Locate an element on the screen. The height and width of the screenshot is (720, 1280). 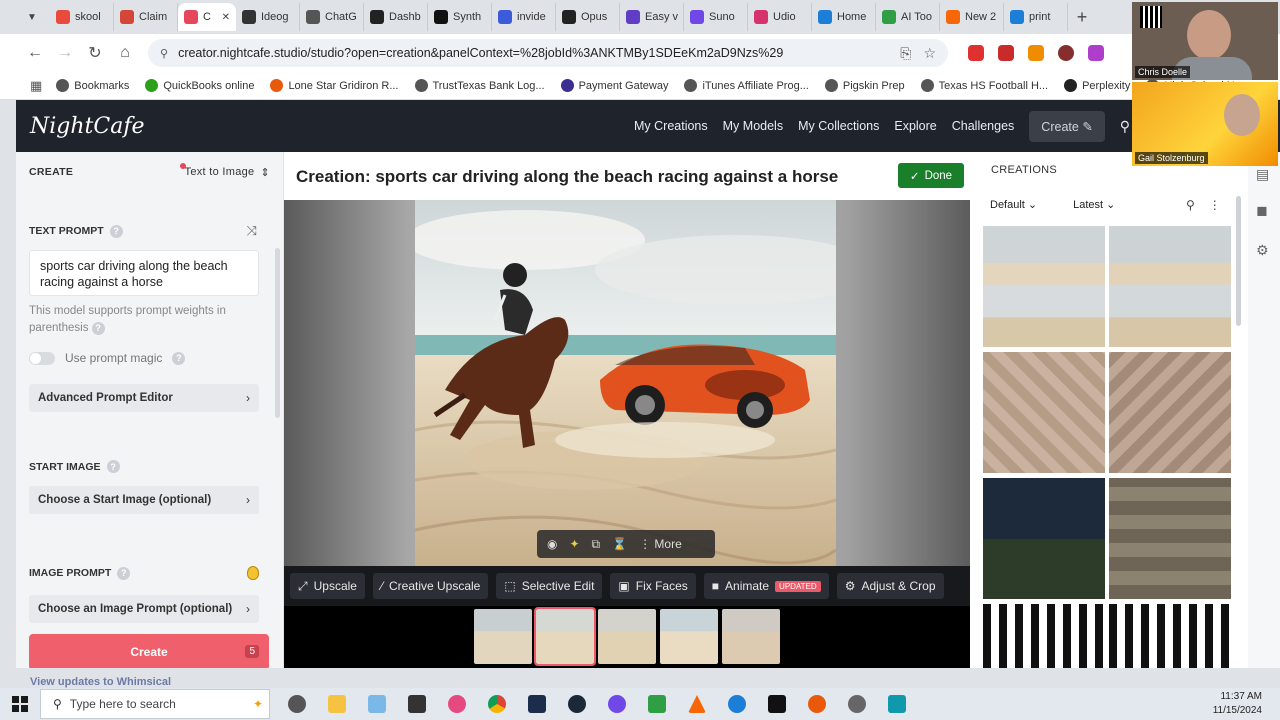
nav-my-creations: My Creations is located at coordinates (671, 126).